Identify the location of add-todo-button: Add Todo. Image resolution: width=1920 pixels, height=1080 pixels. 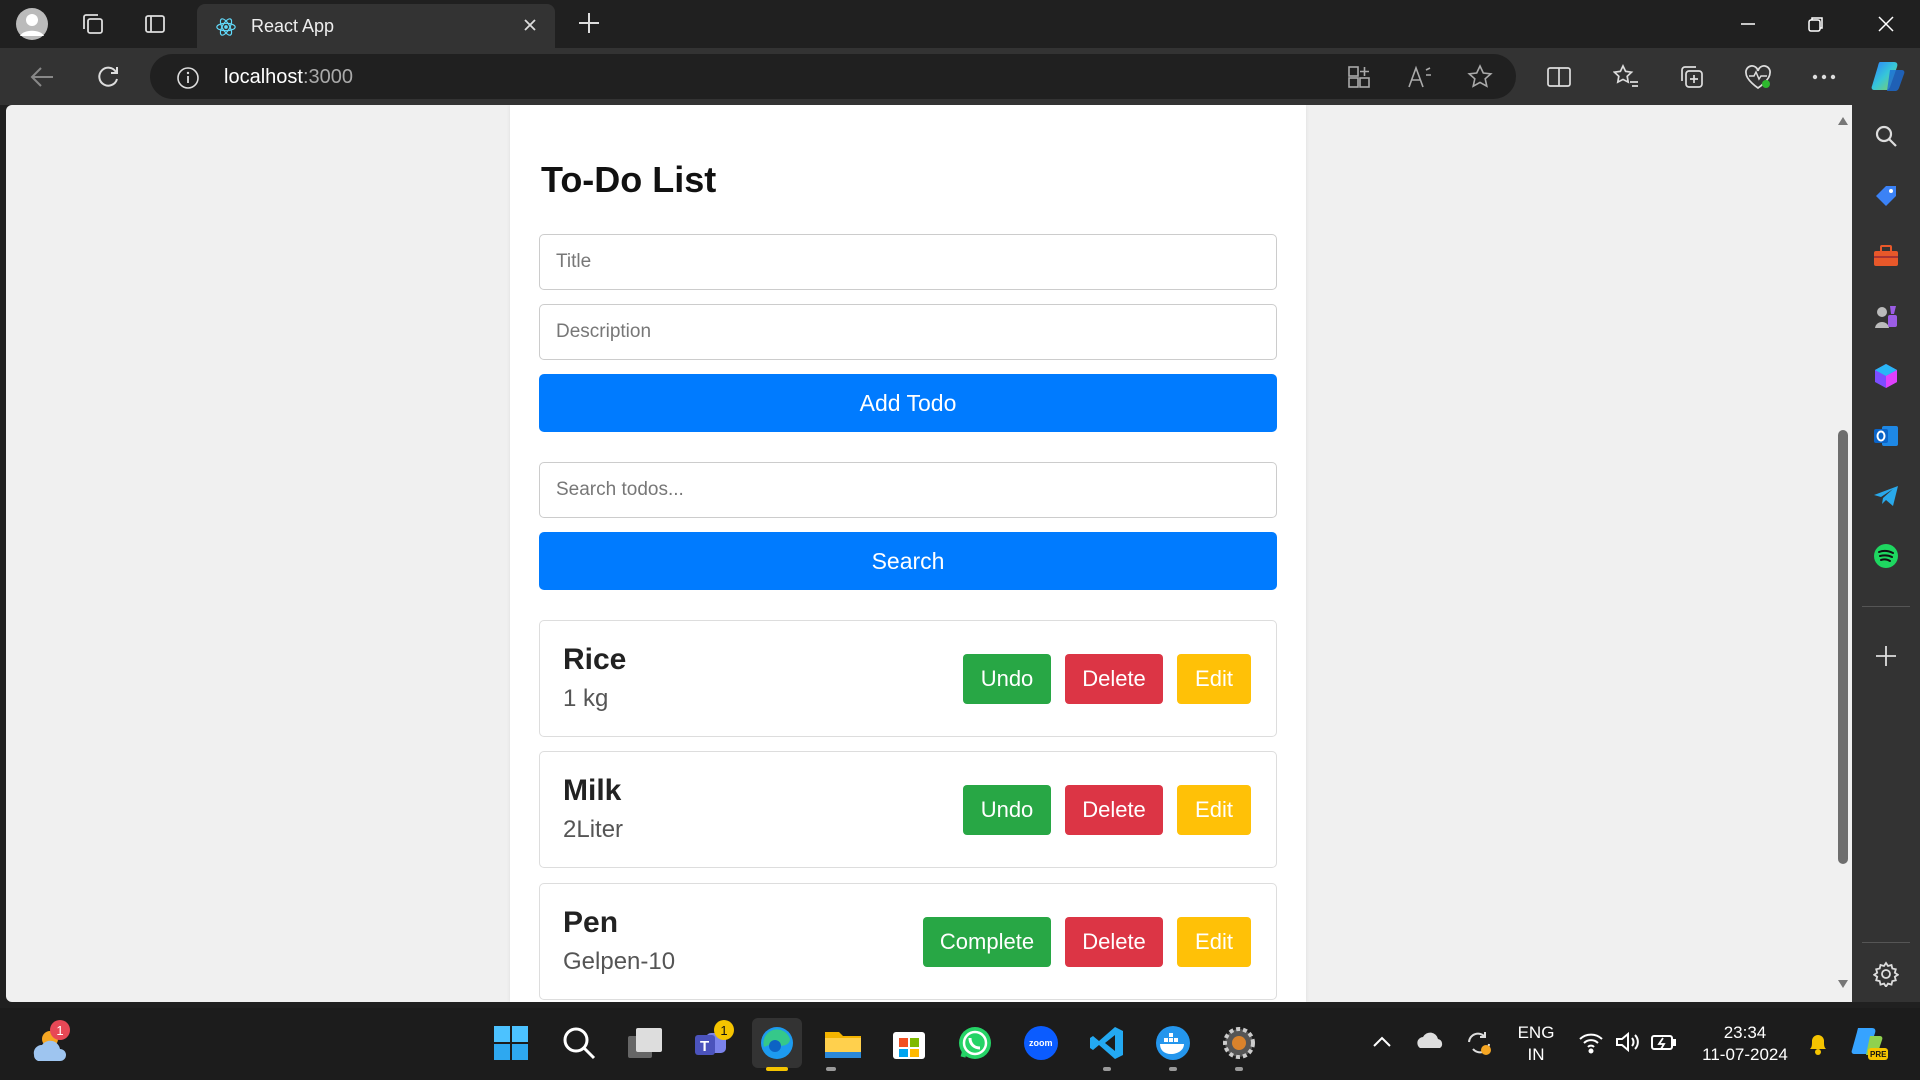
(908, 403).